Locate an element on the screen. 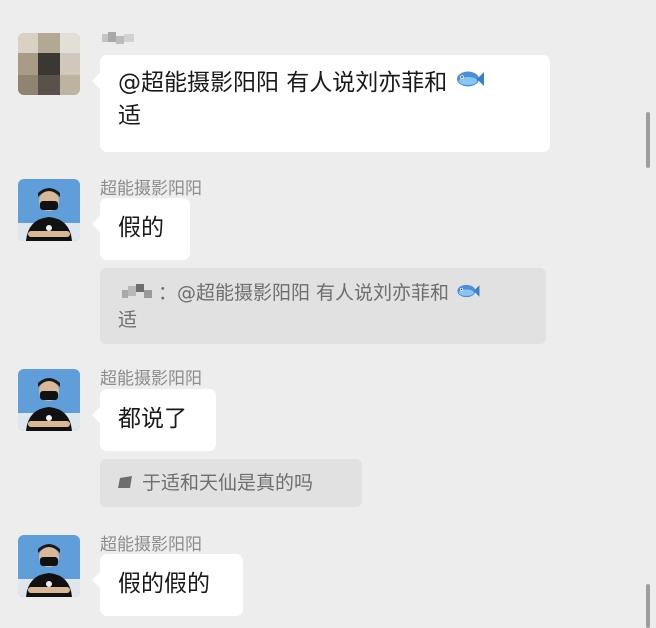  avatar-blurred is located at coordinates (49, 64).